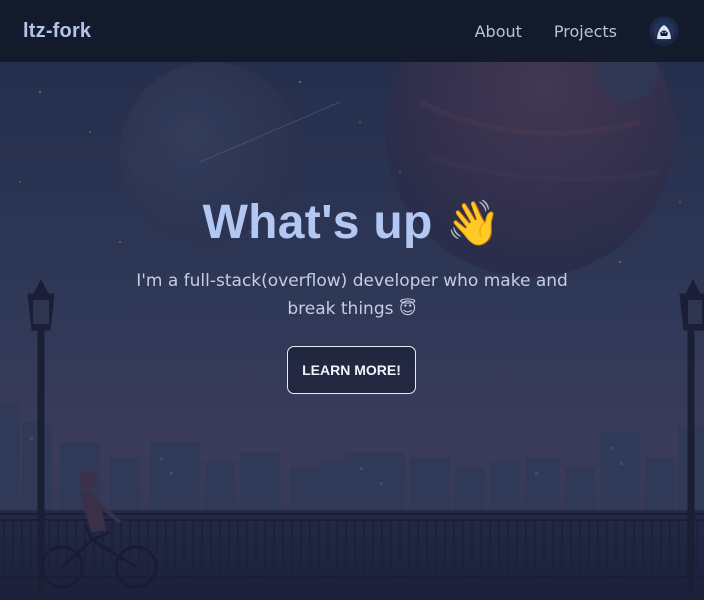  Describe the element at coordinates (474, 223) in the screenshot. I see `waving-hand-emoji-icon: 👋` at that location.